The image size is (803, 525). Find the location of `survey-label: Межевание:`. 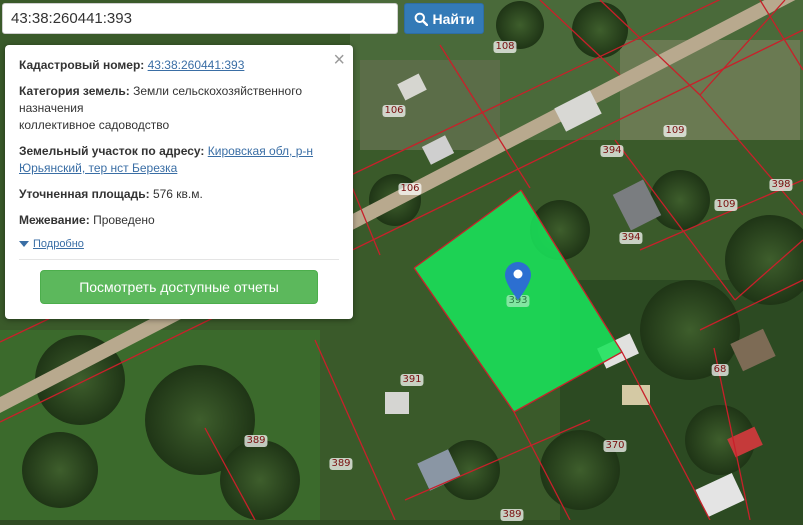

survey-label: Межевание: is located at coordinates (54, 220).